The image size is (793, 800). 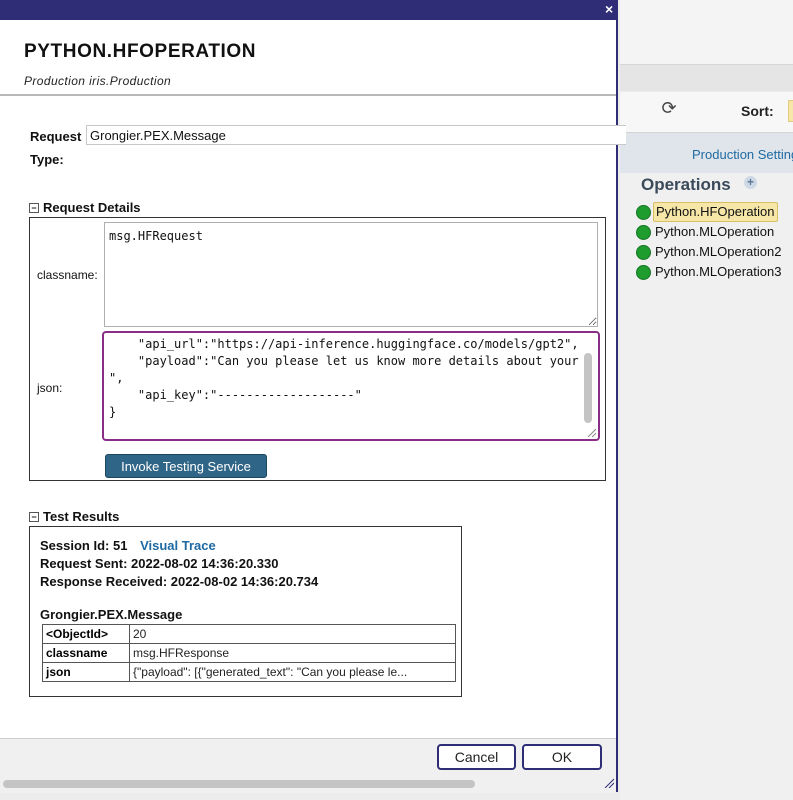 What do you see at coordinates (292, 653) in the screenshot?
I see `table-value: msg.HFResponse` at bounding box center [292, 653].